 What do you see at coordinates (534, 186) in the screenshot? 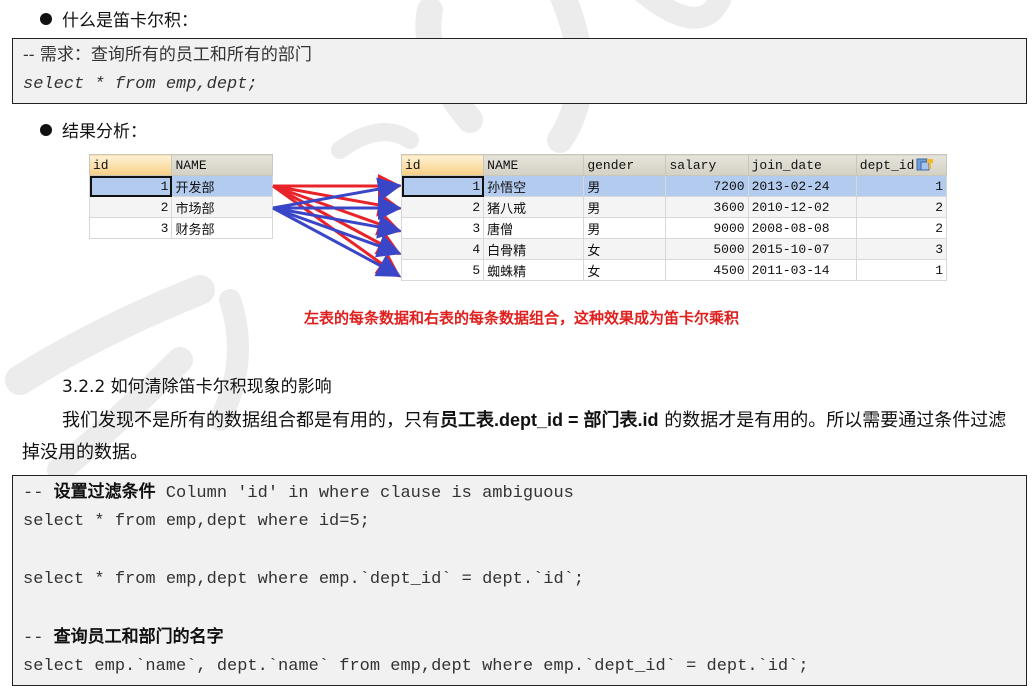
I see `cell-name: 孙悟空` at bounding box center [534, 186].